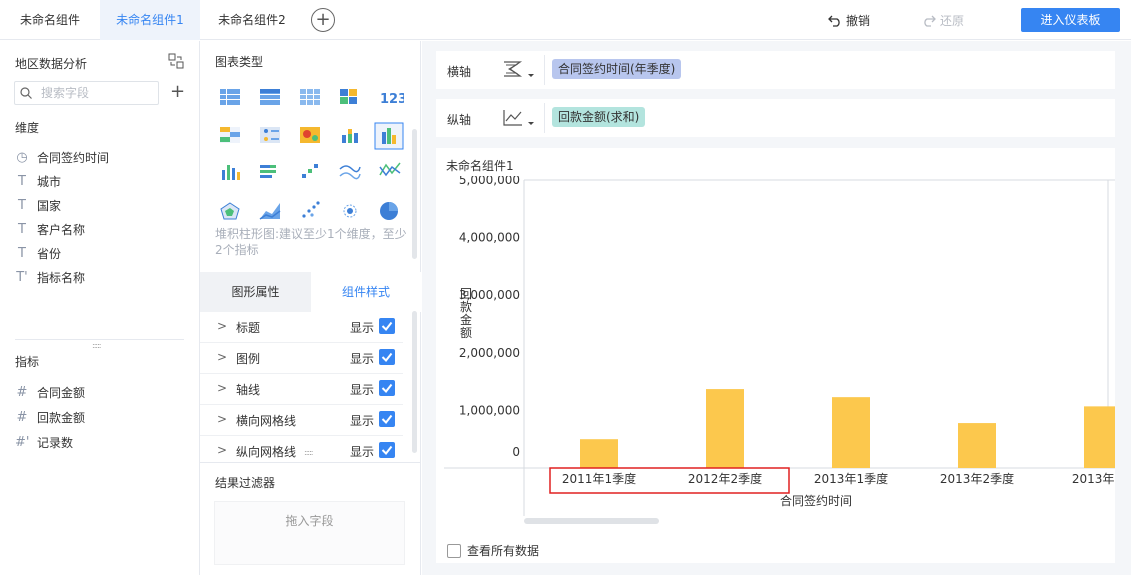  Describe the element at coordinates (389, 136) in the screenshot. I see `grouped-column-icon` at that location.